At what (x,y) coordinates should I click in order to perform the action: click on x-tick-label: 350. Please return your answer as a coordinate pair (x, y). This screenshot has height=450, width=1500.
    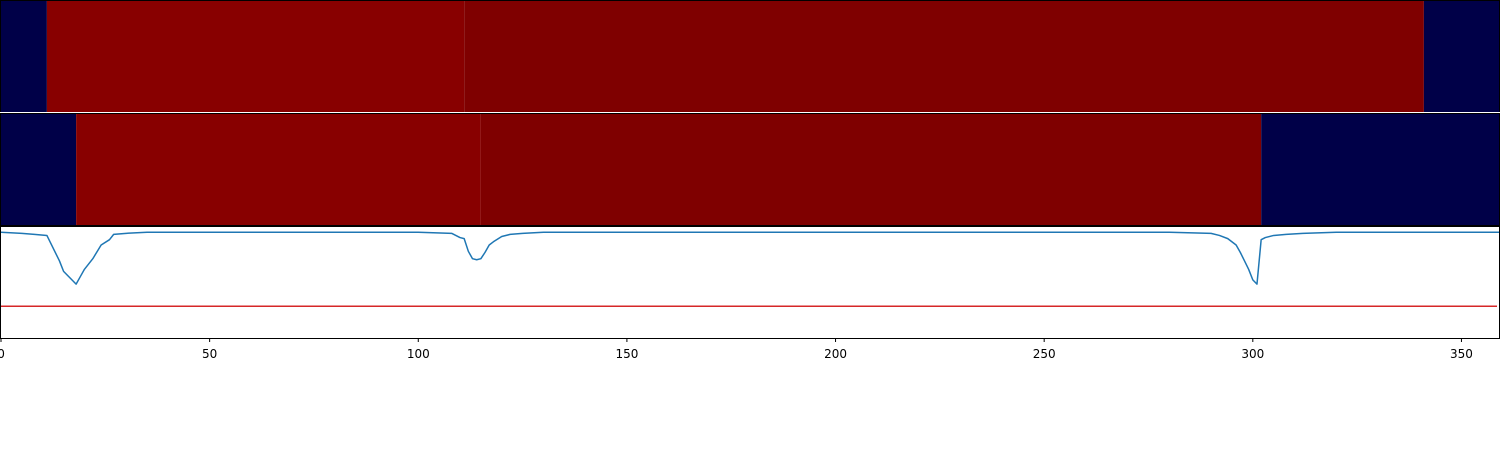
    Looking at the image, I should click on (1461, 354).